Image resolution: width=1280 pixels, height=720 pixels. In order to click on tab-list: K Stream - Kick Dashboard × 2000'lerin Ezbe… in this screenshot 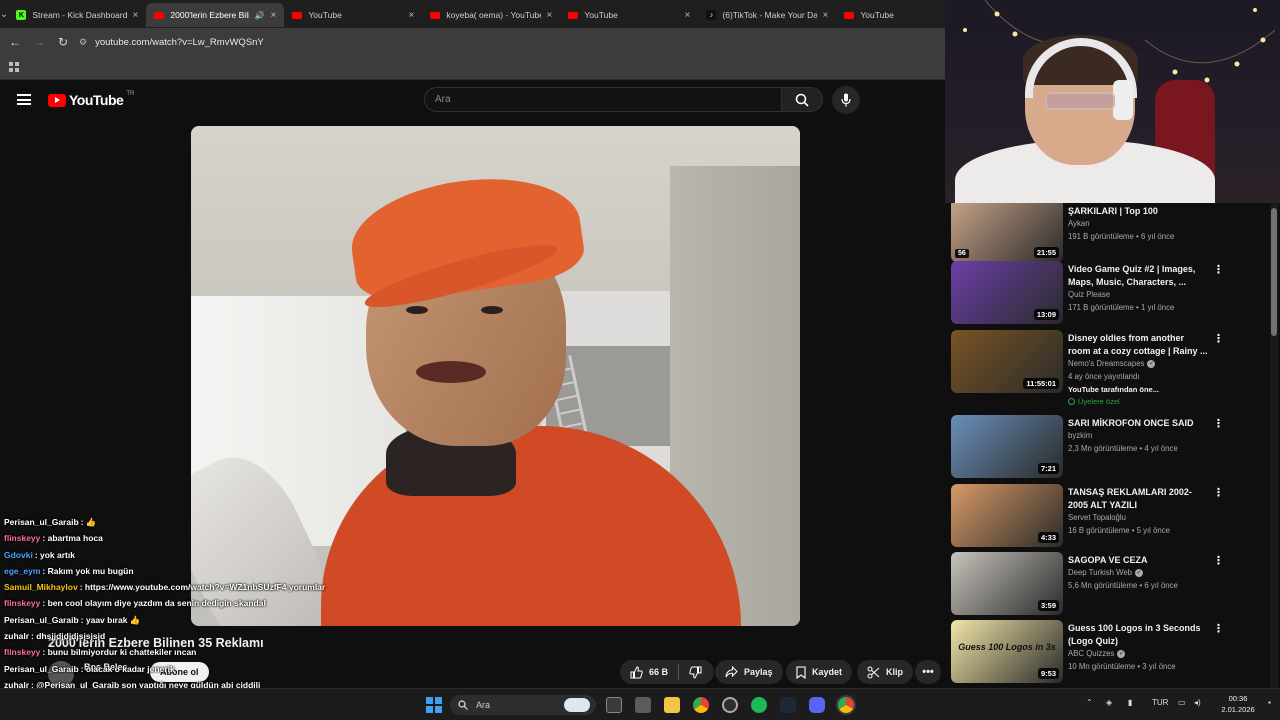, I will do `click(491, 14)`.